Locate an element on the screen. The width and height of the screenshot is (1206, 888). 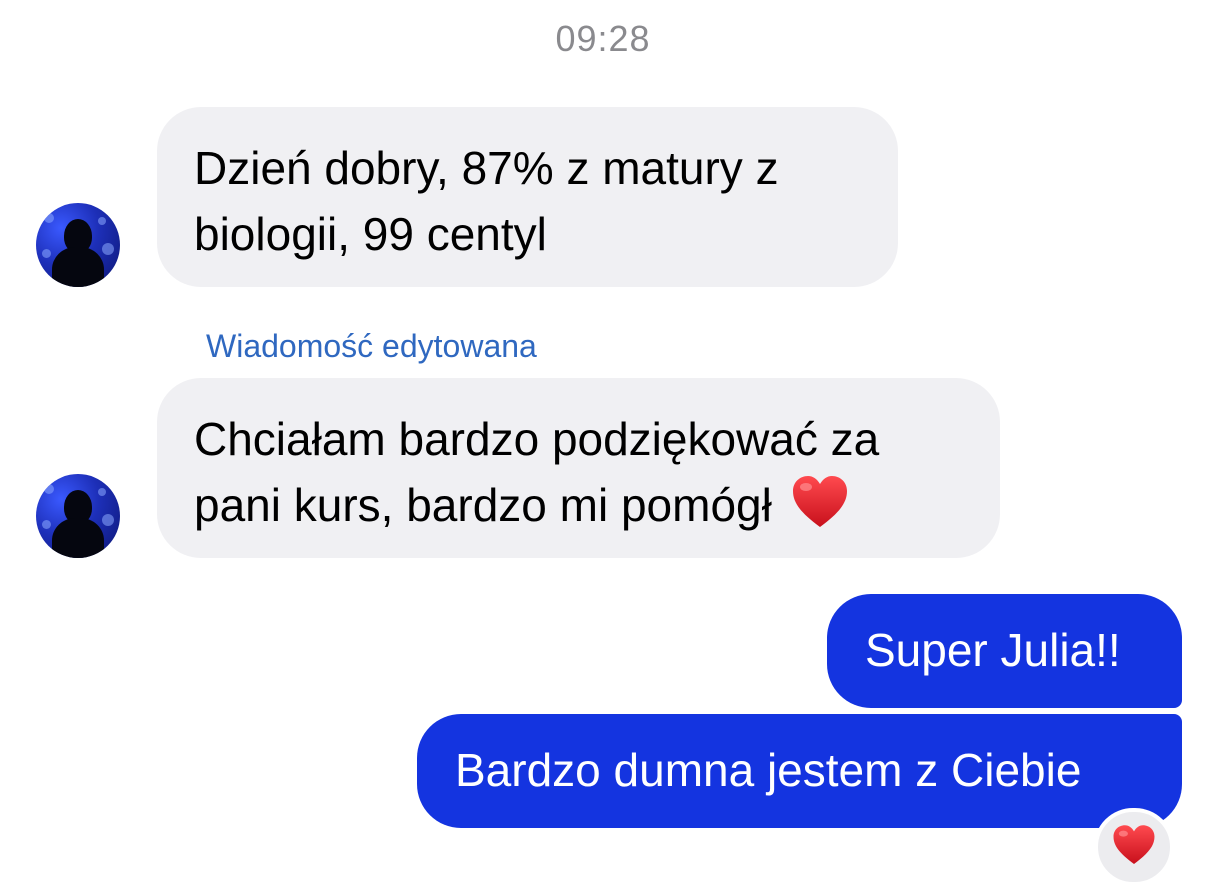
message-text-line: pani kurs, bardzo mi pomógł is located at coordinates (578, 505).